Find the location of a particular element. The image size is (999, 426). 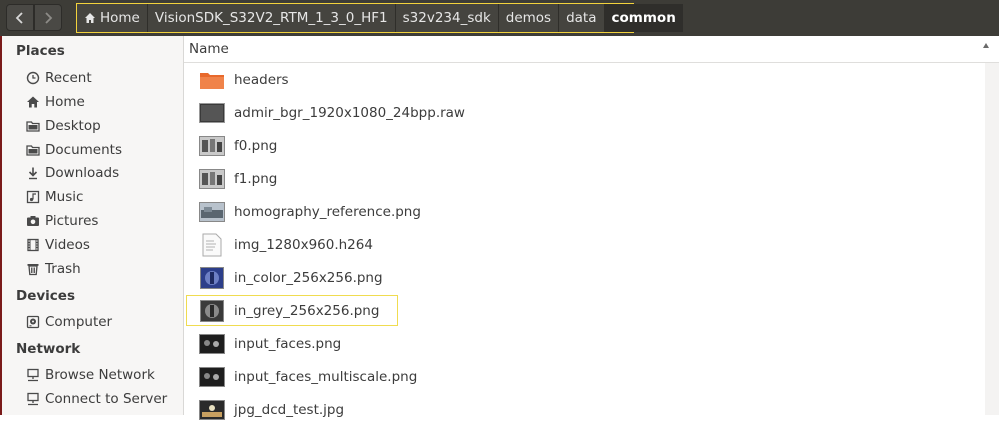

file-name: f1.png is located at coordinates (256, 178).